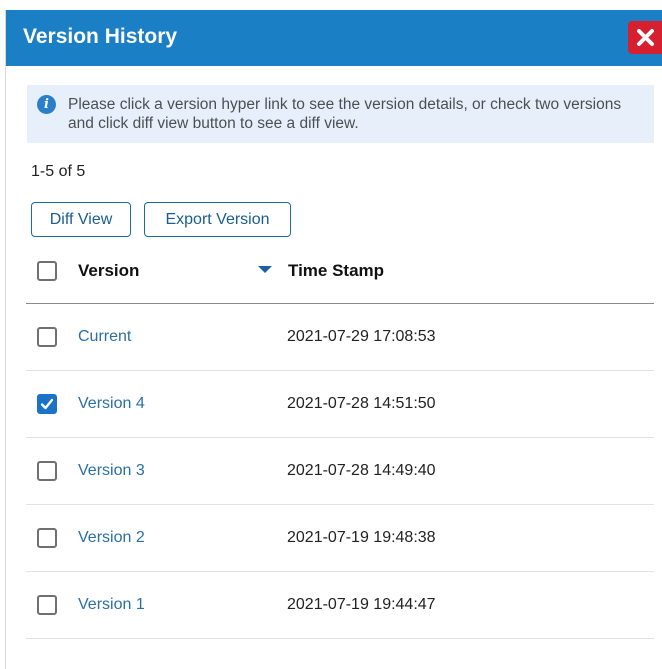 The height and width of the screenshot is (669, 662). I want to click on timestamp-cell: 2021-07-28 14:51:50, so click(361, 403).